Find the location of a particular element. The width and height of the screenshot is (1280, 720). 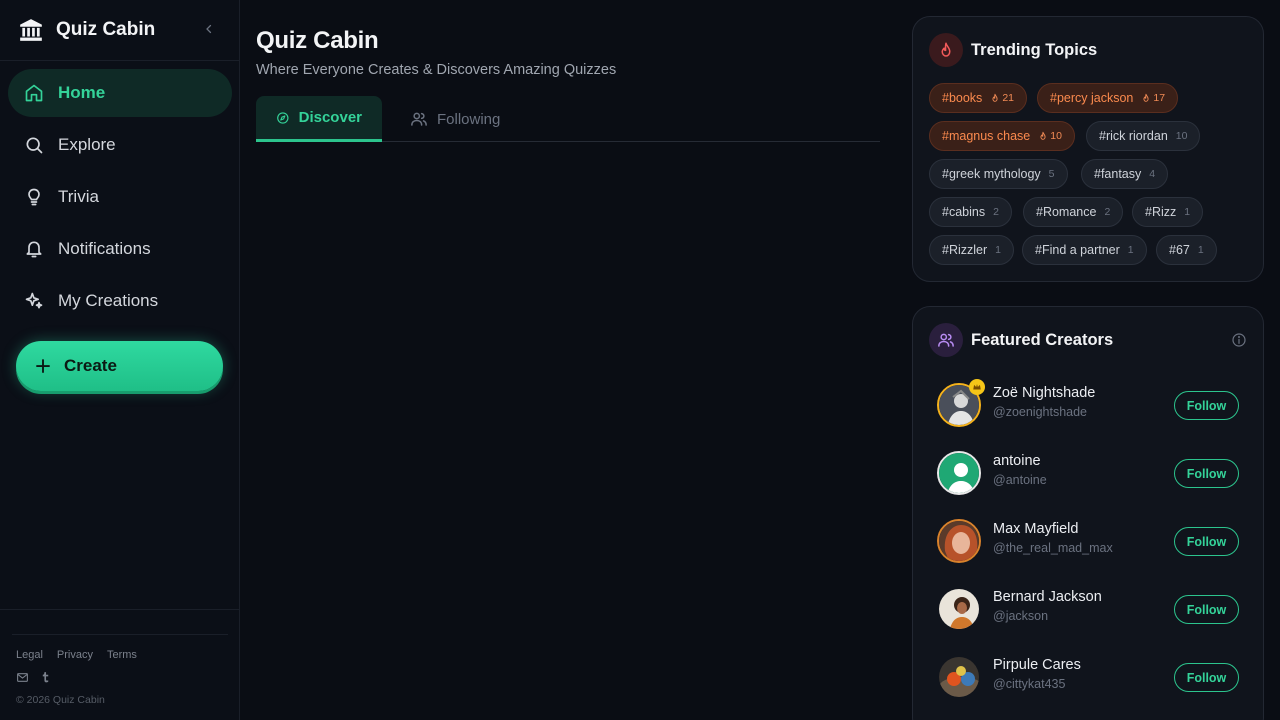

copyright: © 2026 Quiz Cabin is located at coordinates (60, 700).